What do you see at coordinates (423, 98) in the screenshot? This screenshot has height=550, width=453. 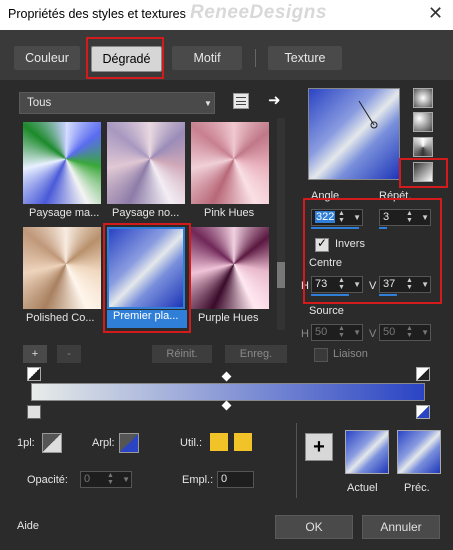 I see `style-linear-icon` at bounding box center [423, 98].